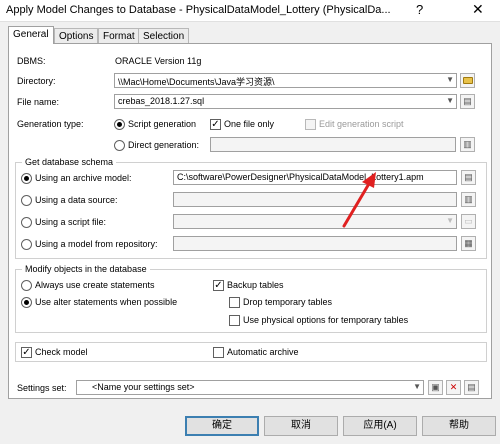 The height and width of the screenshot is (444, 500). What do you see at coordinates (76, 36) in the screenshot?
I see `tab-options: Options` at bounding box center [76, 36].